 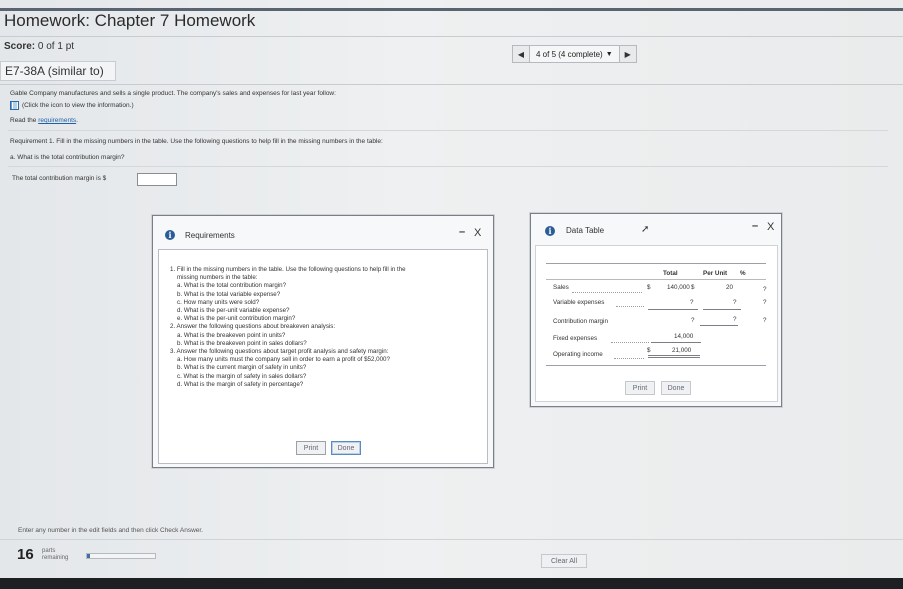 What do you see at coordinates (210, 235) in the screenshot?
I see `dialog-title: Requirements` at bounding box center [210, 235].